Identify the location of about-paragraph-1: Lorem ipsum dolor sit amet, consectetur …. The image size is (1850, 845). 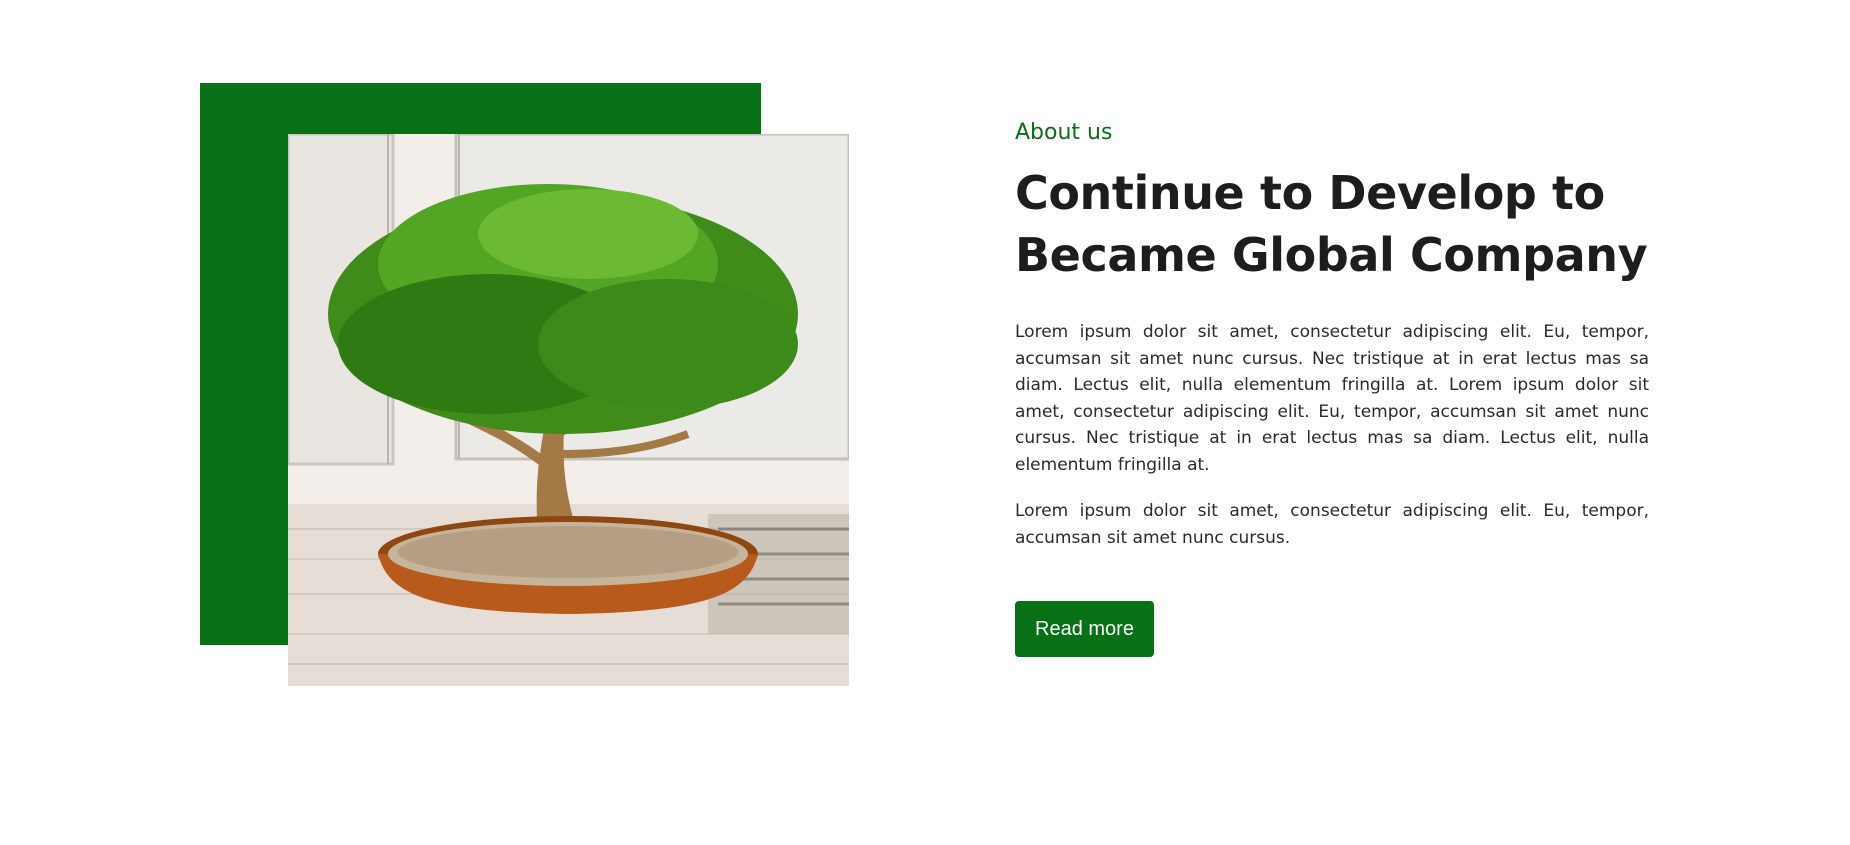
(1332, 398).